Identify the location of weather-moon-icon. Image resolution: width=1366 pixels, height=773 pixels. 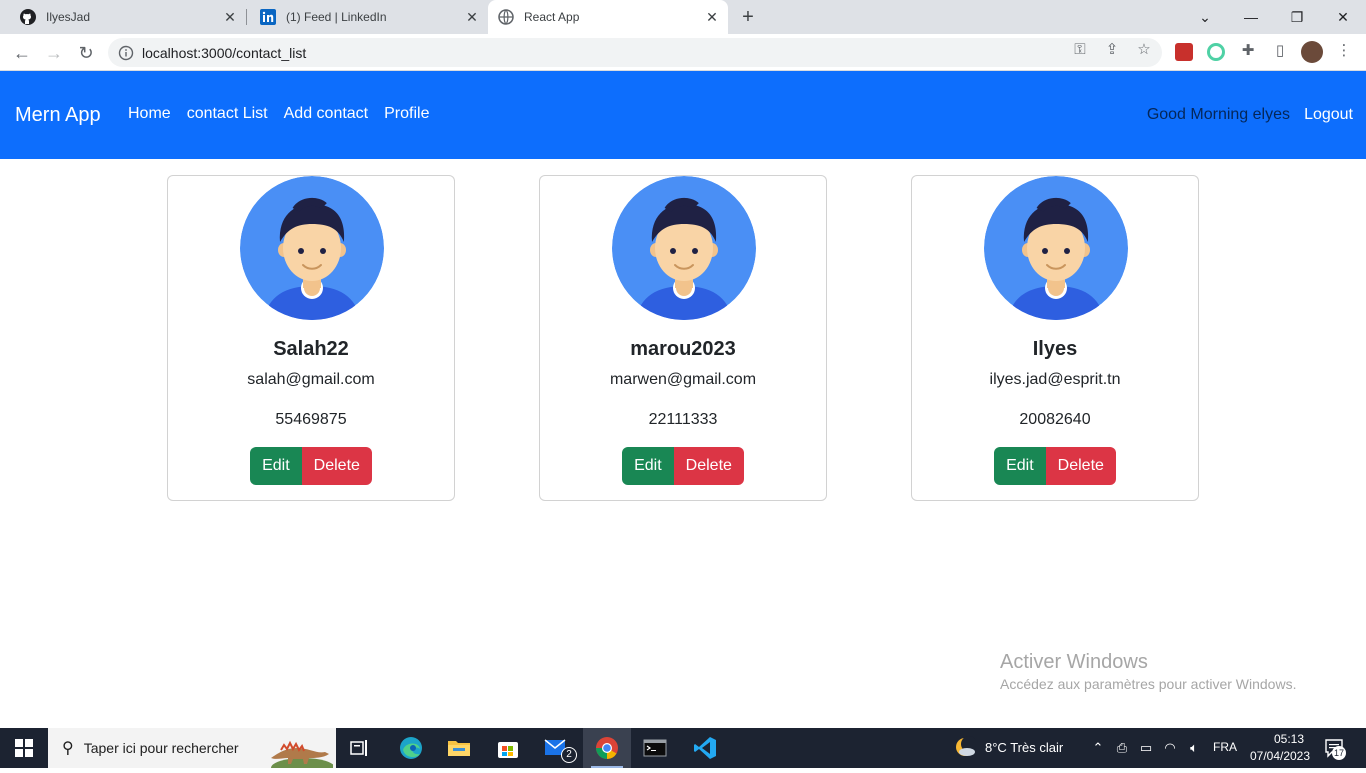
(965, 747).